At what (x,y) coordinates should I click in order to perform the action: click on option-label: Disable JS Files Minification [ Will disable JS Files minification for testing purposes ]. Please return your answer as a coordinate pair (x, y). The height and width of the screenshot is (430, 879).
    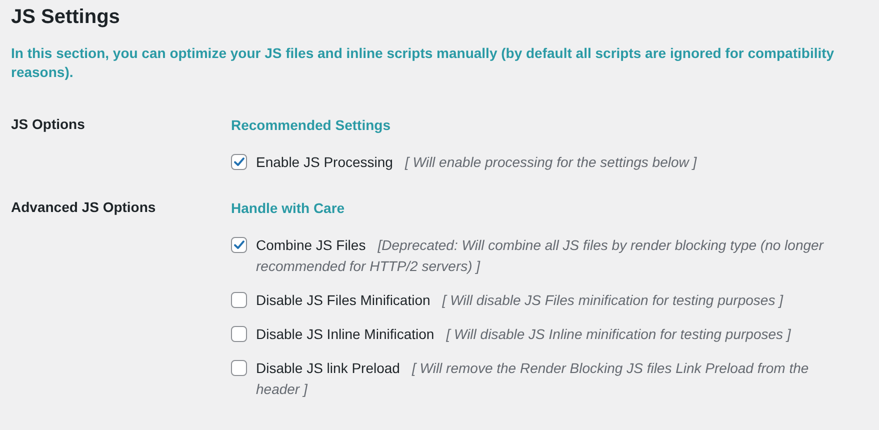
    Looking at the image, I should click on (553, 300).